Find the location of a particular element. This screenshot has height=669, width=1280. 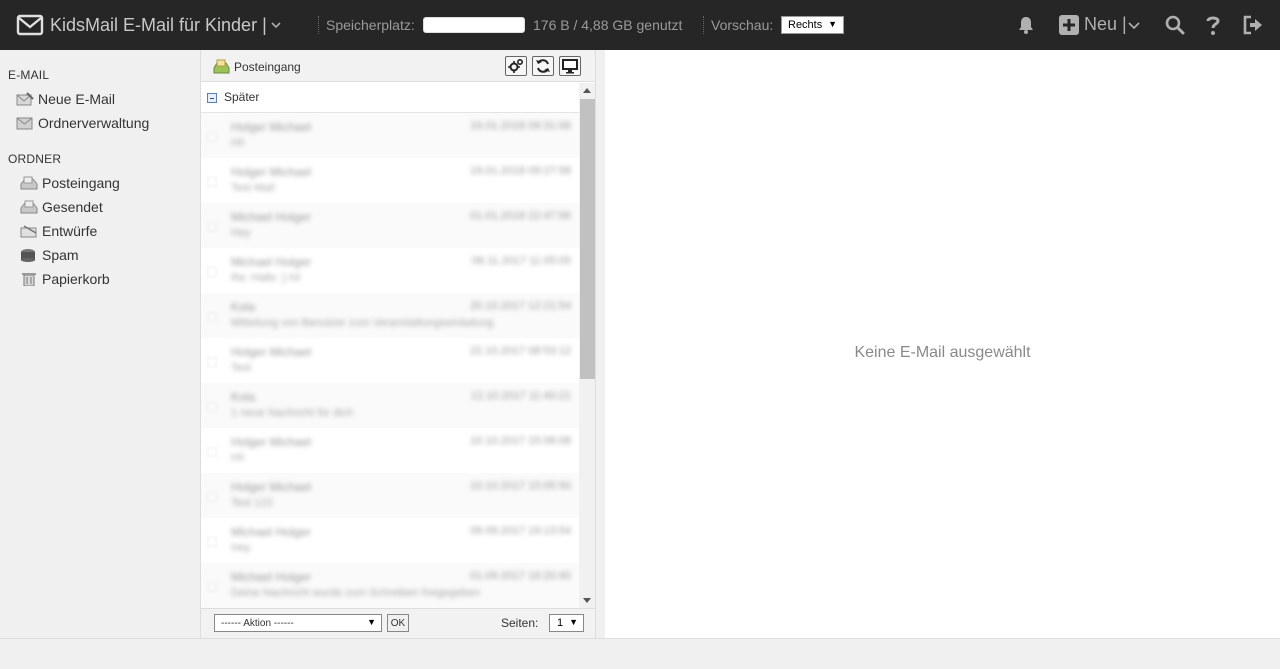

collapse-toggle-icon is located at coordinates (212, 98).